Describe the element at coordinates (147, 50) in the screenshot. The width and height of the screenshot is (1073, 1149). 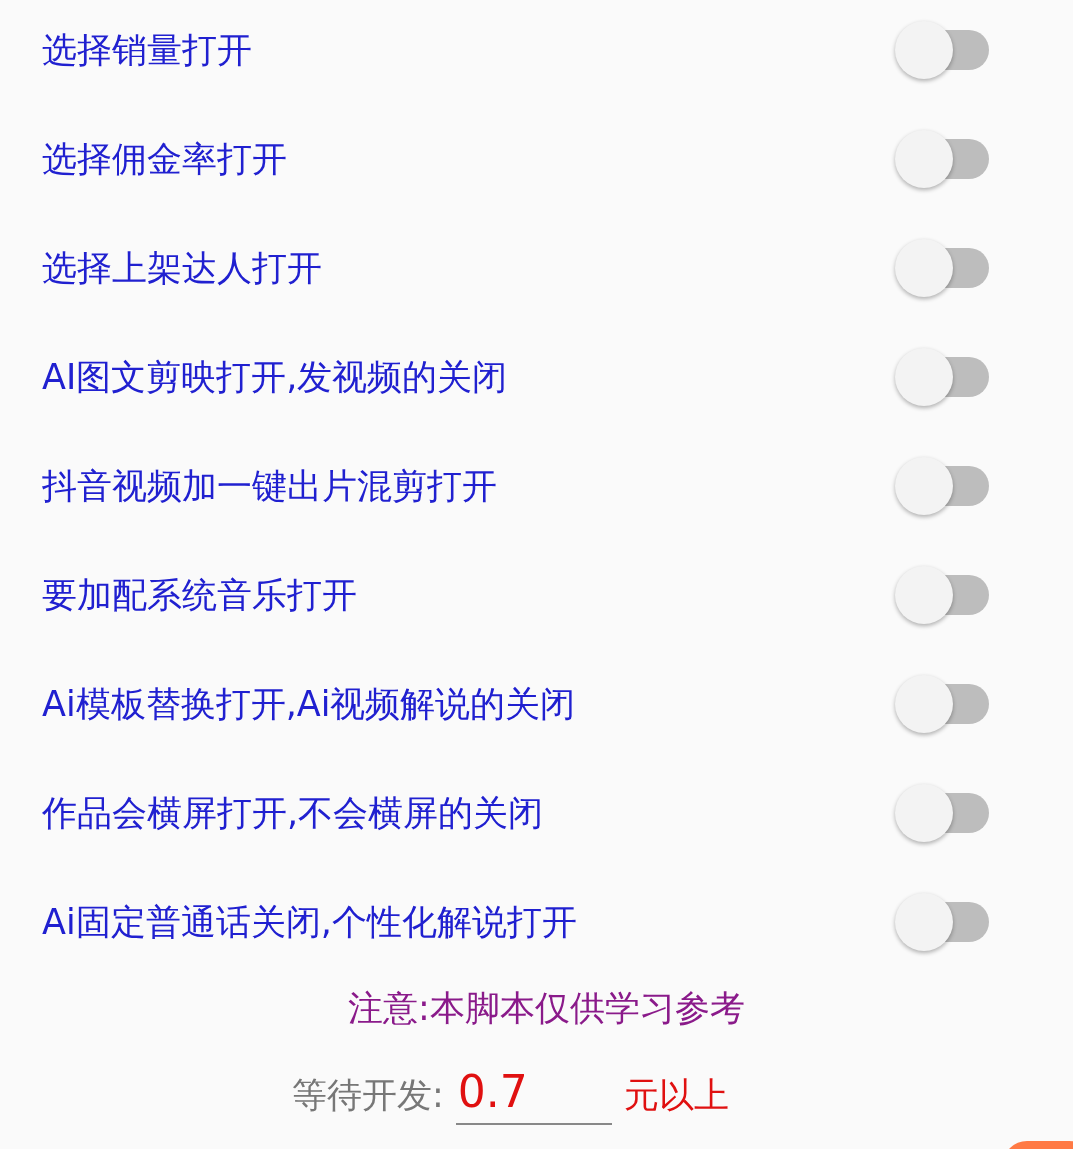
I see `setting-label: 选择销量打开` at that location.